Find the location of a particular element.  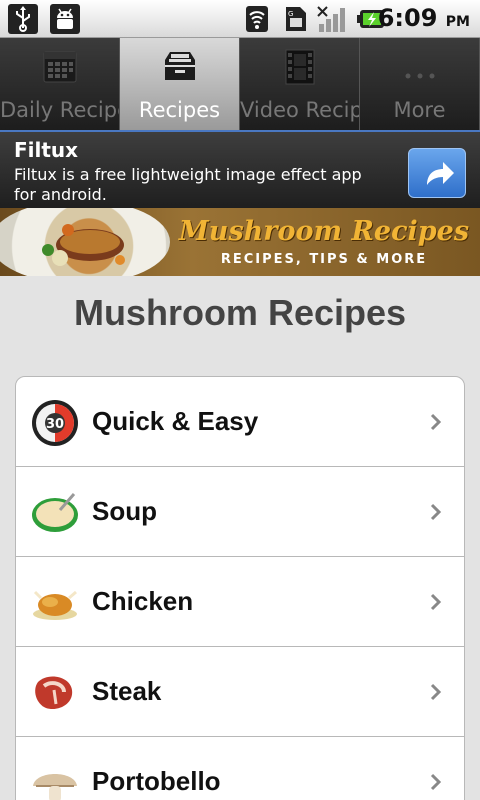

page-title: Mushroom Recipes is located at coordinates (240, 312).